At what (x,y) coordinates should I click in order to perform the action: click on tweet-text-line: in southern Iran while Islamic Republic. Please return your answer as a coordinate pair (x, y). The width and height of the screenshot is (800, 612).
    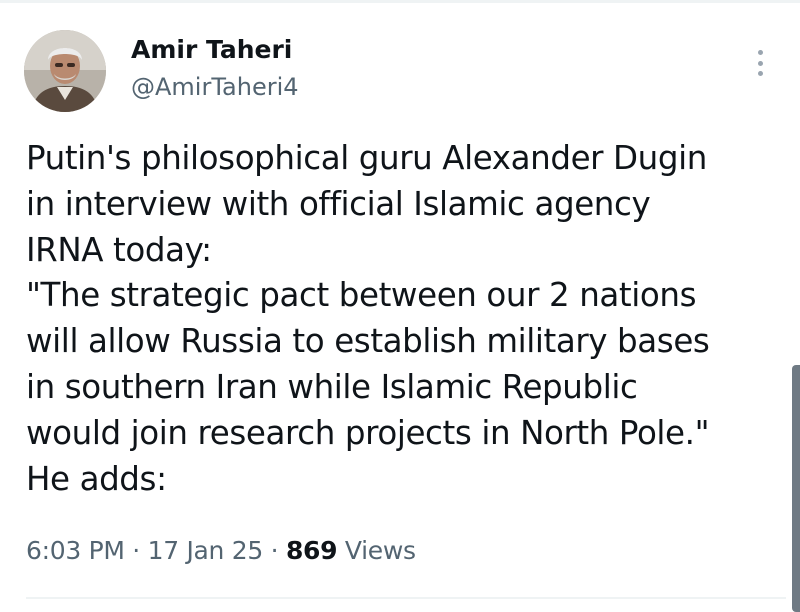
    Looking at the image, I should click on (332, 386).